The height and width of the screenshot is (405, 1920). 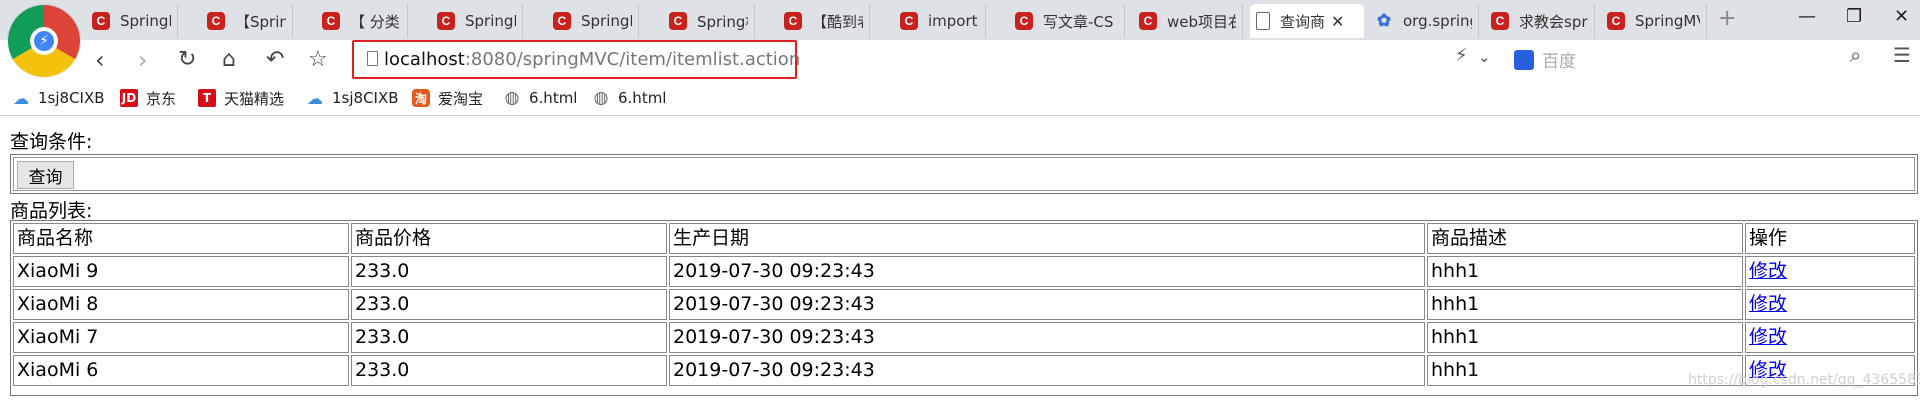 I want to click on tab-springmvc-4: C SpringMV, so click(x=477, y=21).